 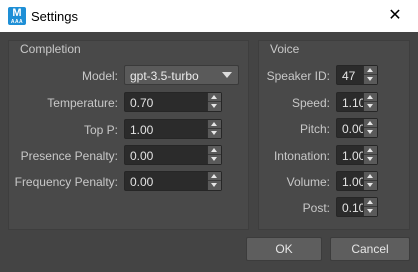 I want to click on cancel-button: Cancel, so click(x=370, y=249).